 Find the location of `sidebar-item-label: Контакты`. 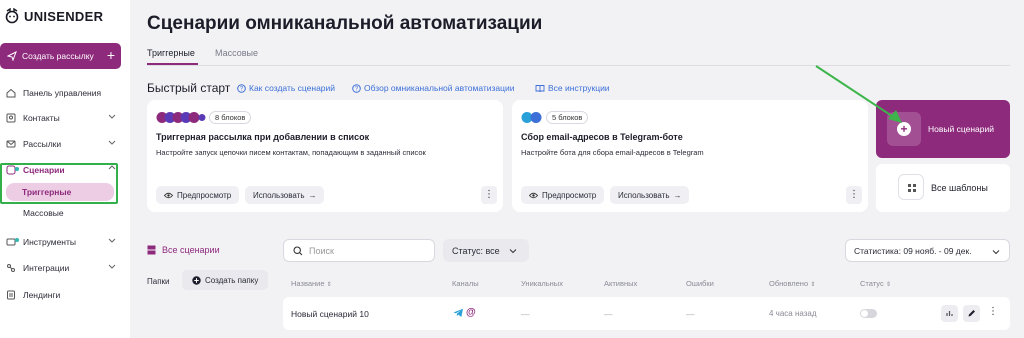

sidebar-item-label: Контакты is located at coordinates (41, 118).